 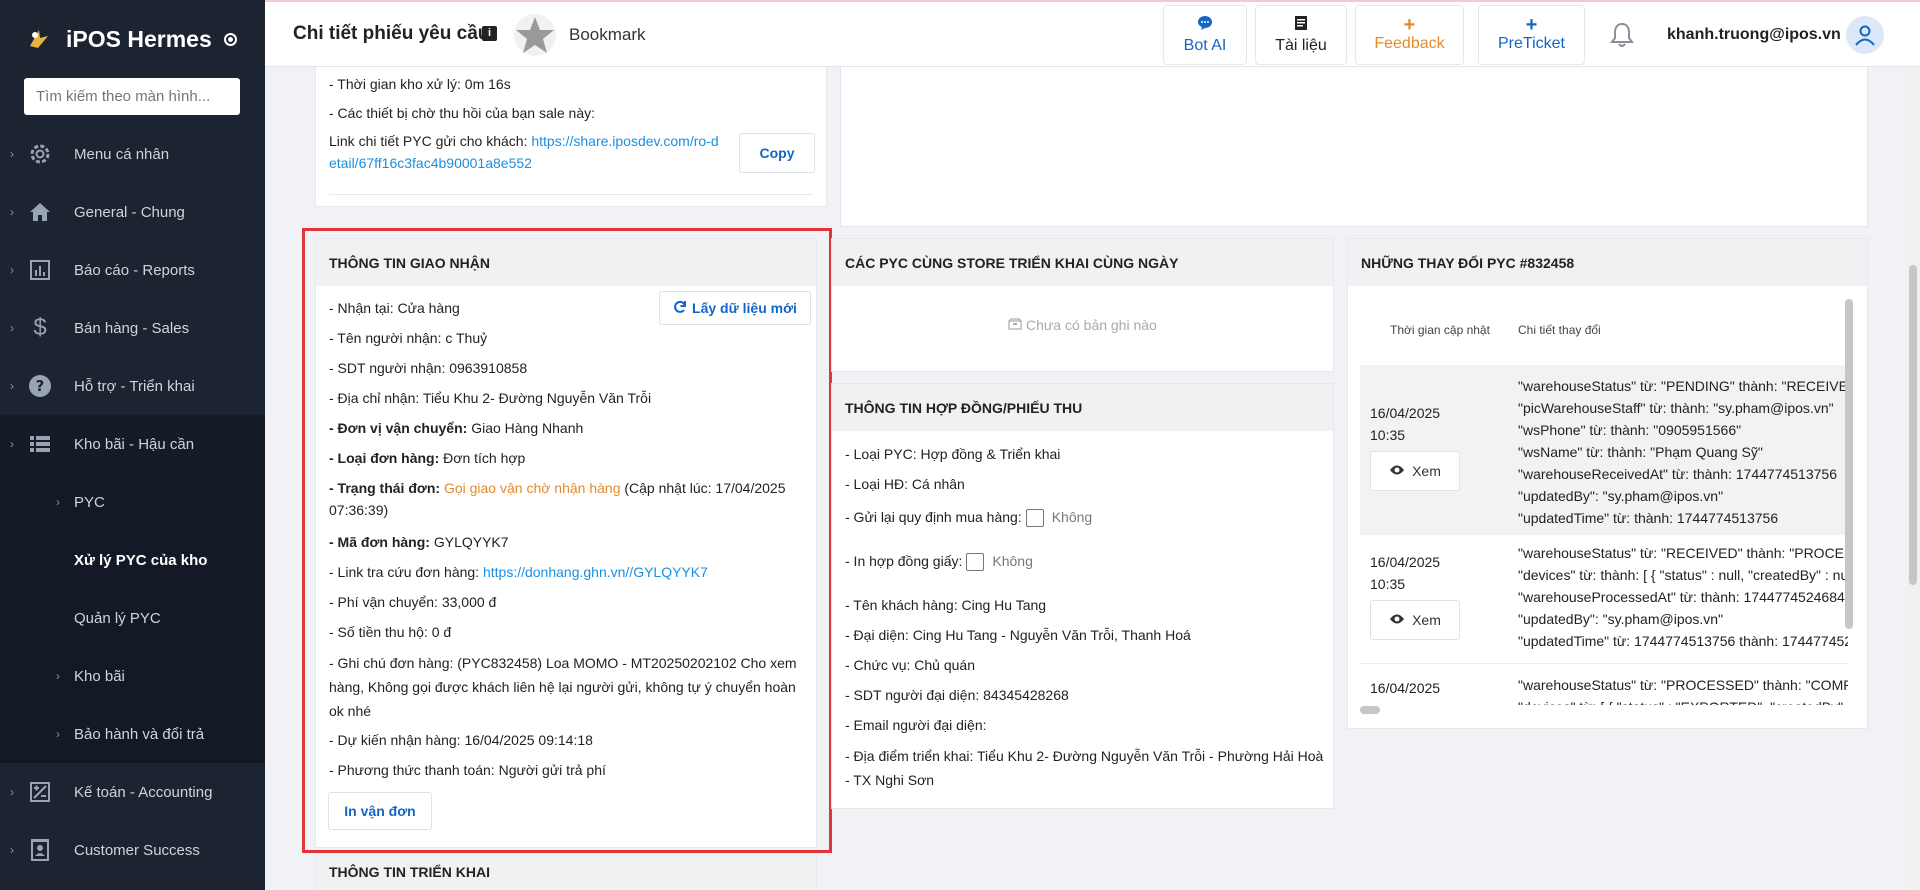 I want to click on sidebar-item-label: Hỗ trợ - Triển khai, so click(x=134, y=386).